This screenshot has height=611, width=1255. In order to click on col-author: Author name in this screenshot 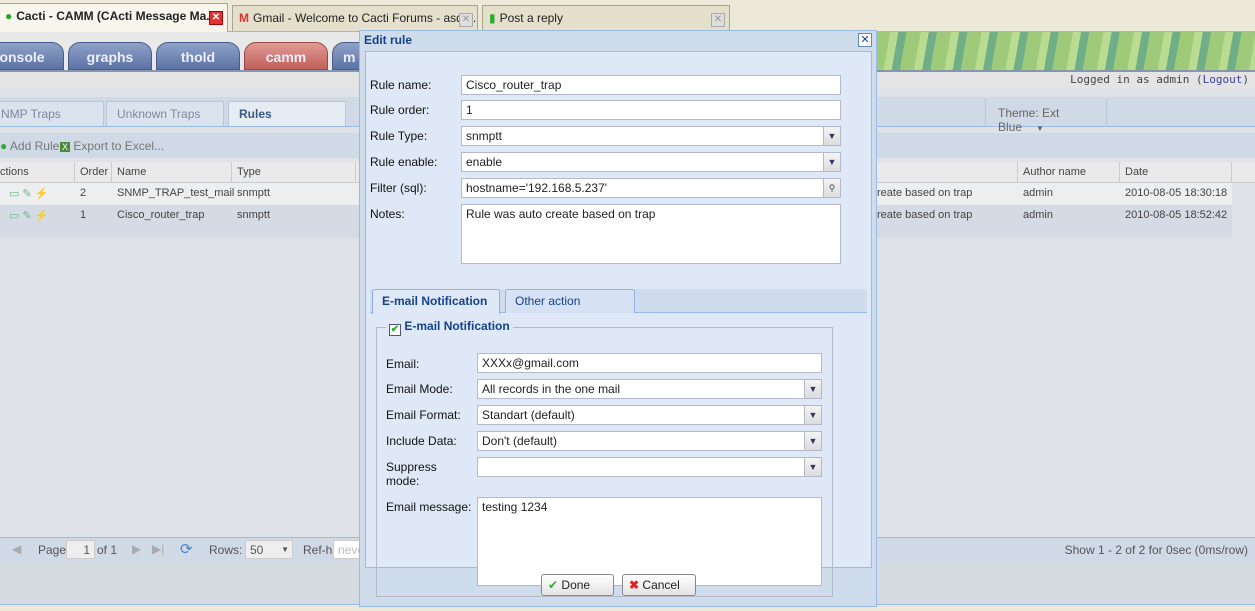, I will do `click(1069, 172)`.